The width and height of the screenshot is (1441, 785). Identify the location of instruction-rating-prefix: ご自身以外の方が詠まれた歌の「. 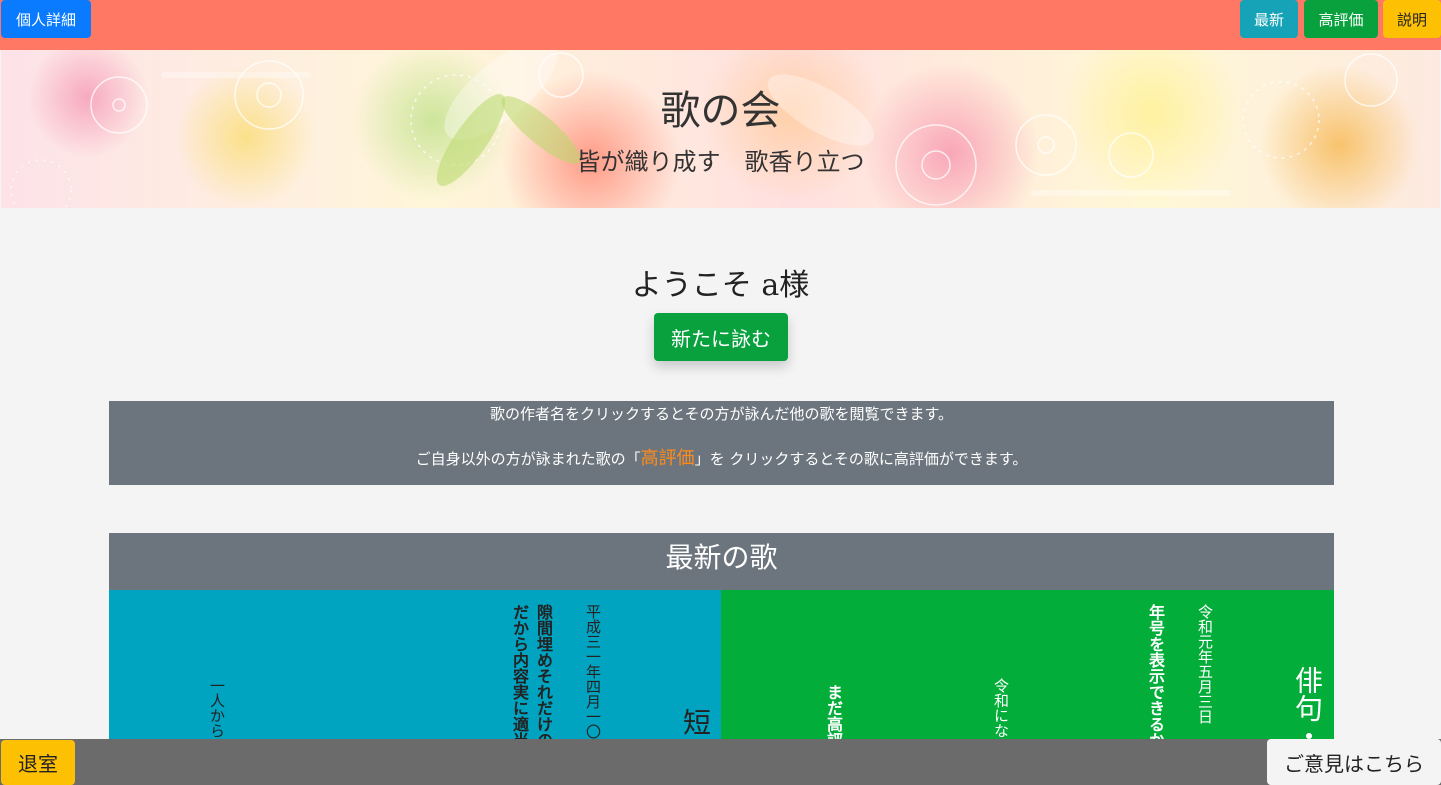
(528, 459).